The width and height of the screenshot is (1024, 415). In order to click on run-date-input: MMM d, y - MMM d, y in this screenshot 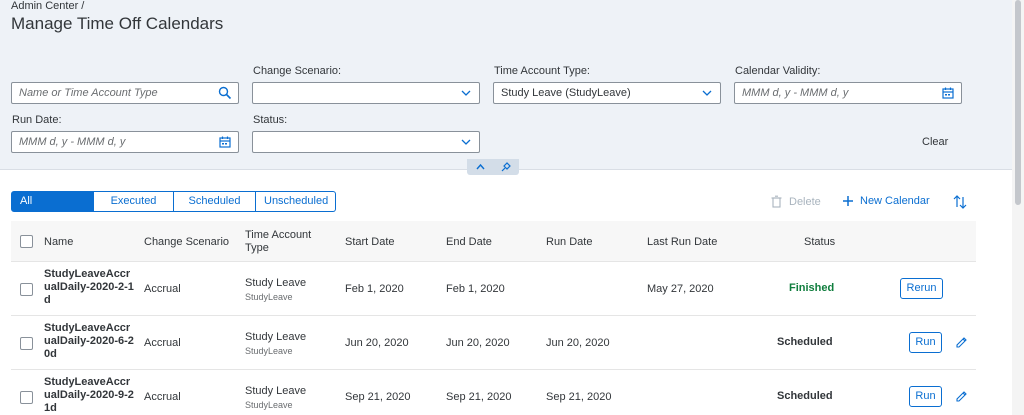, I will do `click(125, 142)`.